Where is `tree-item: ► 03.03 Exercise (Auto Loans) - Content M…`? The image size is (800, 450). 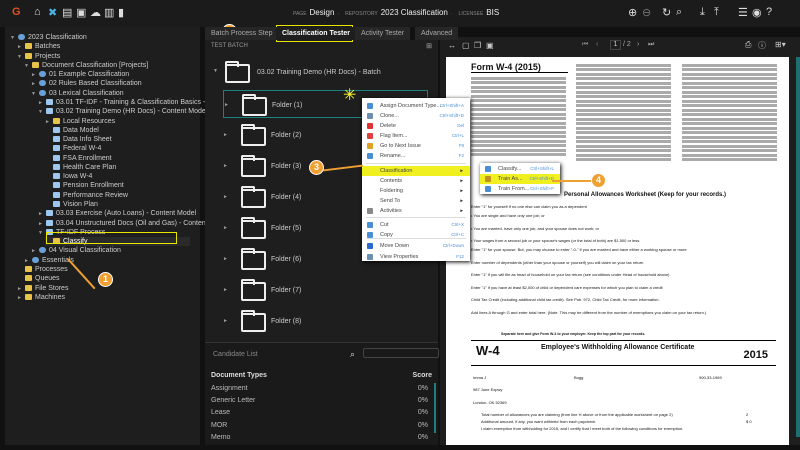
tree-item: ► 03.03 Exercise (Auto Loans) - Content M… is located at coordinates (117, 213).